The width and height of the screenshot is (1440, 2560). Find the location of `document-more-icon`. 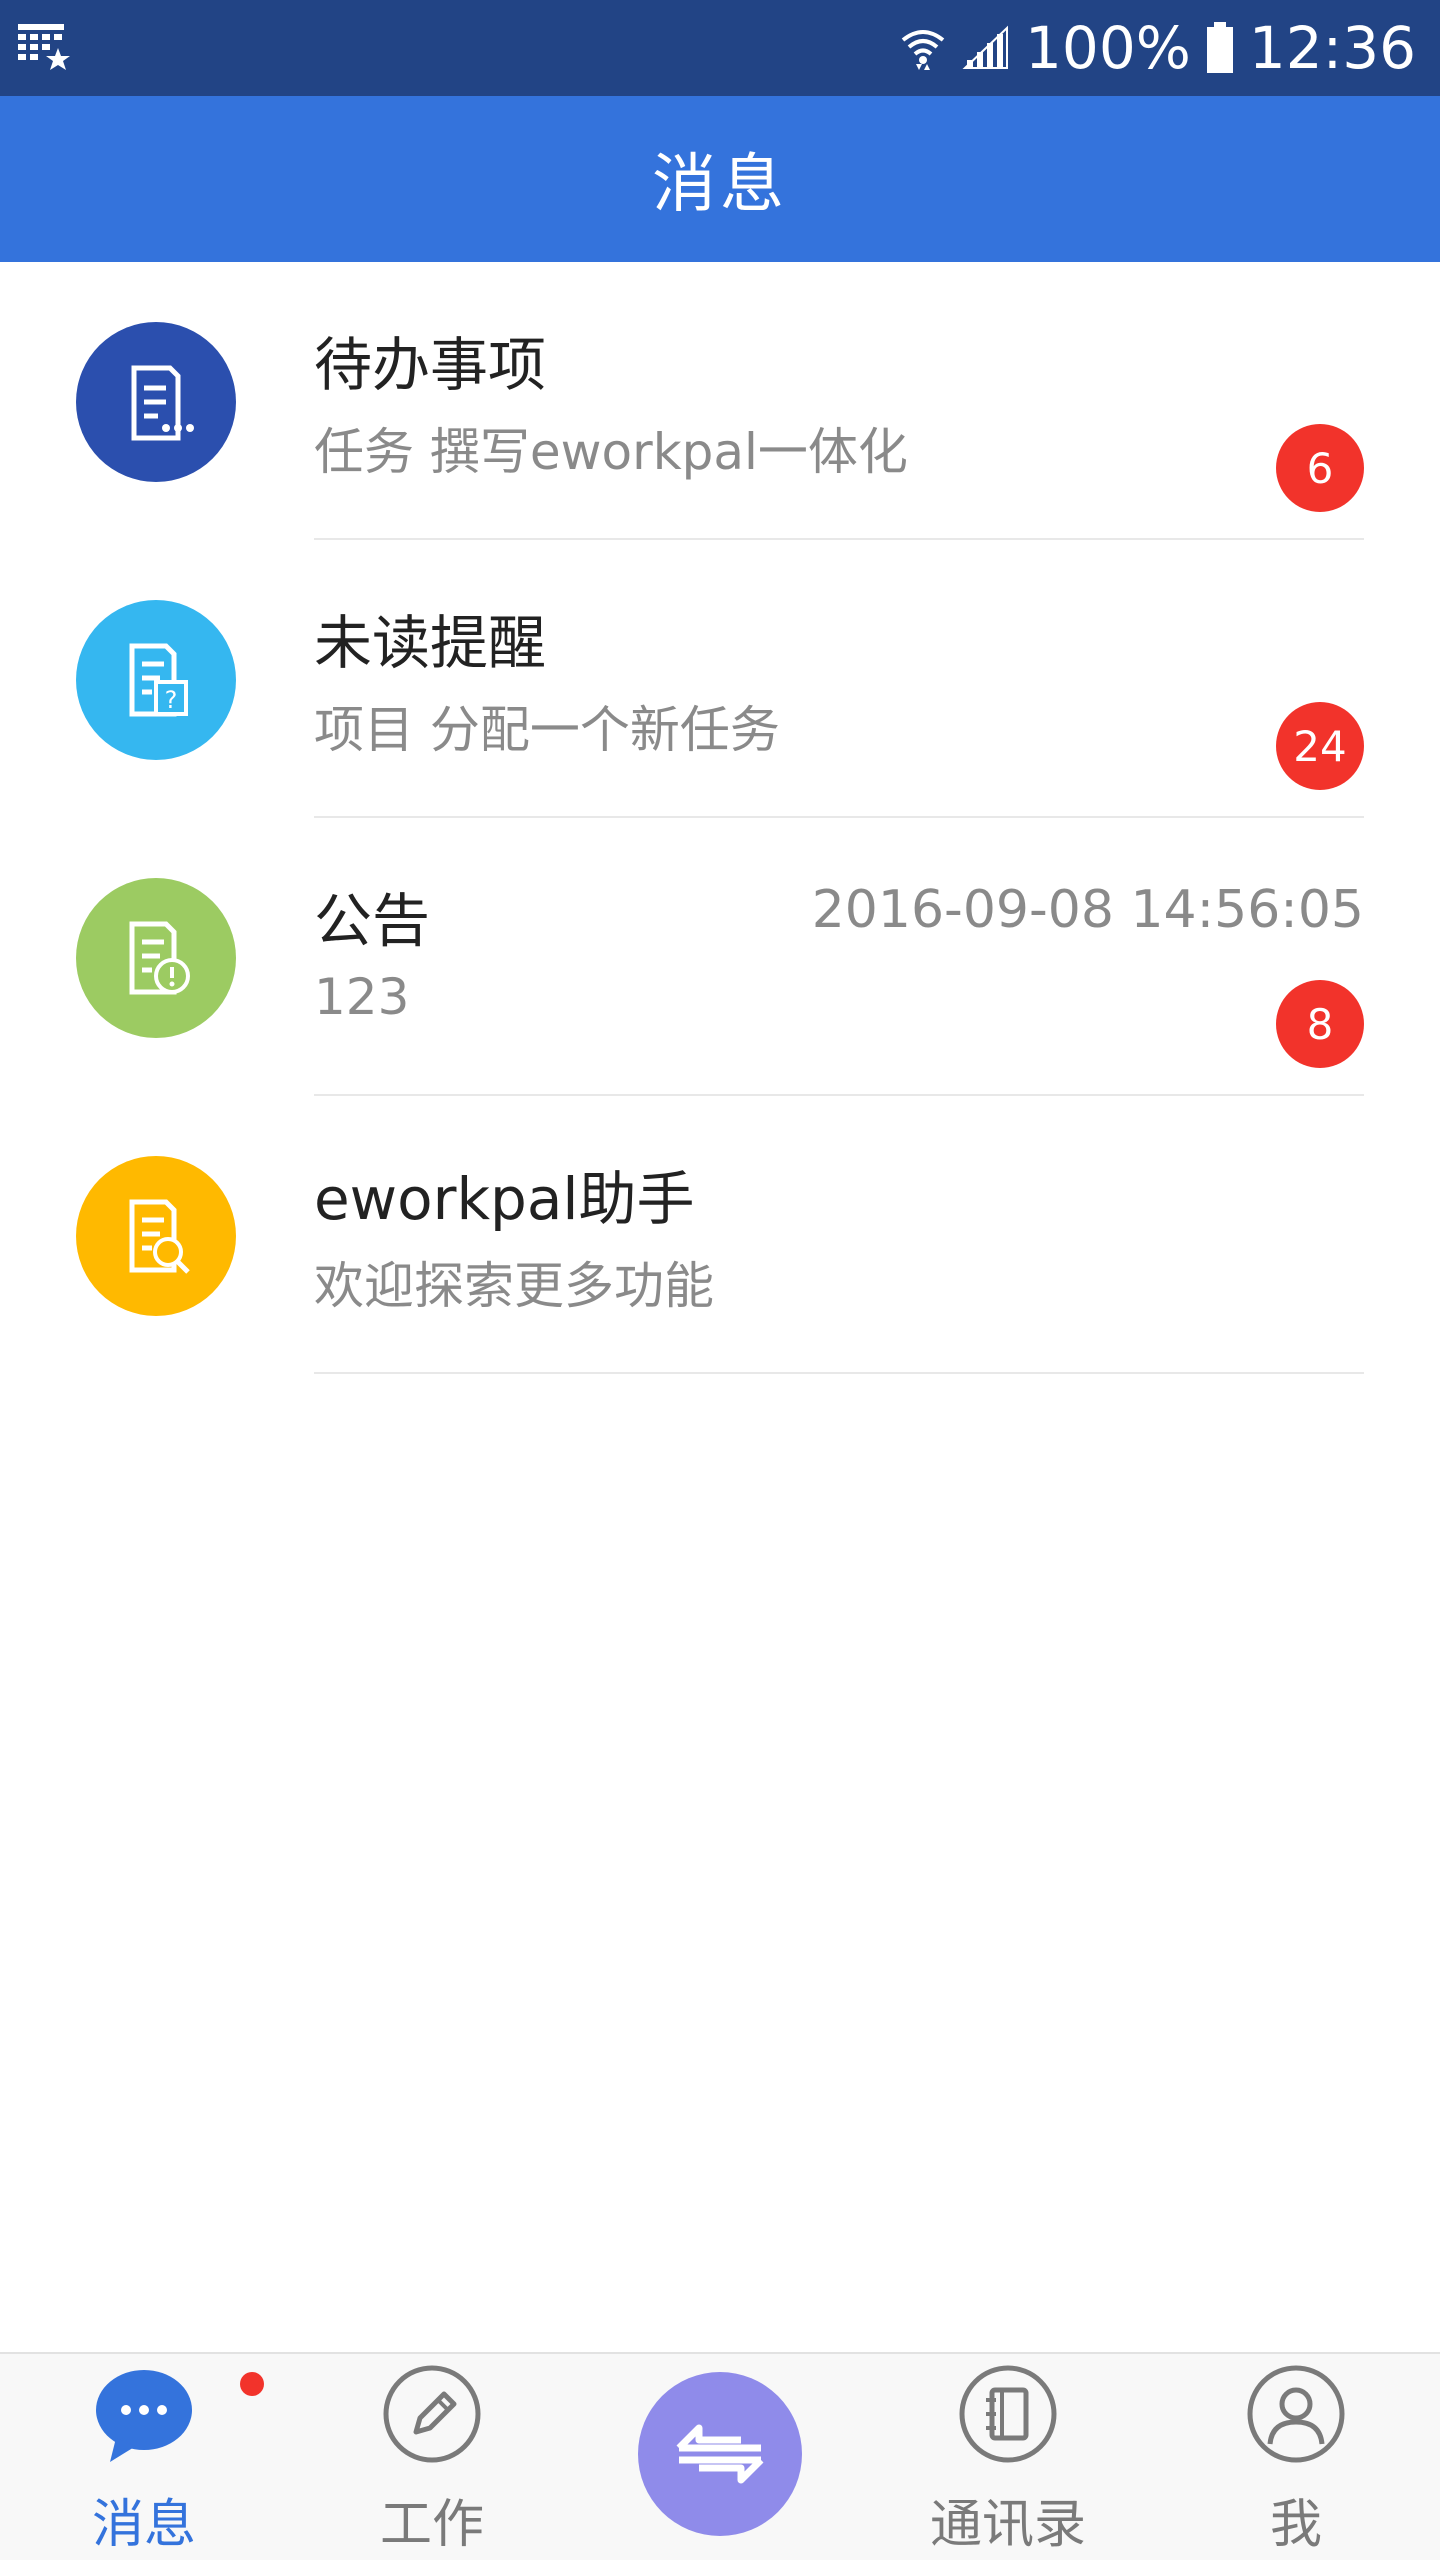

document-more-icon is located at coordinates (162, 403).